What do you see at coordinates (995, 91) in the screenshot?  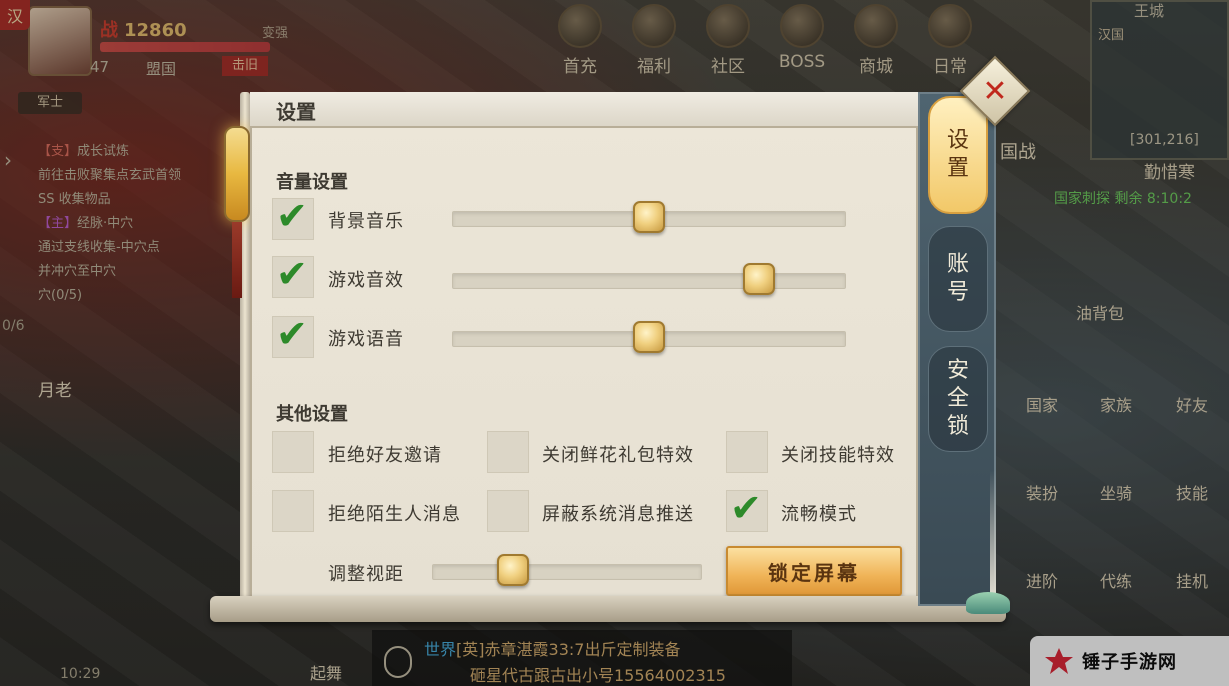 I see `close-icon: ✕` at bounding box center [995, 91].